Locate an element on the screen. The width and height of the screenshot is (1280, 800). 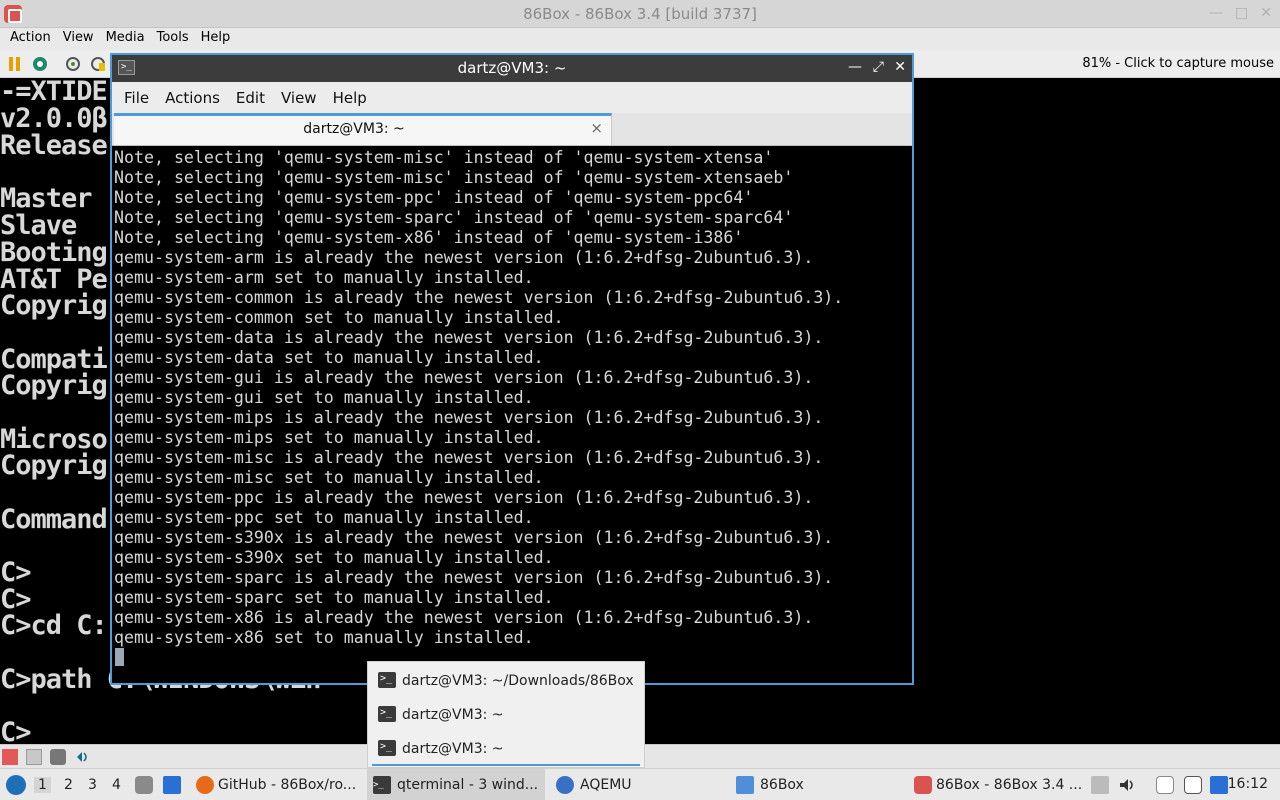
capture-status: 81% - Click to capture mouse is located at coordinates (1178, 63).